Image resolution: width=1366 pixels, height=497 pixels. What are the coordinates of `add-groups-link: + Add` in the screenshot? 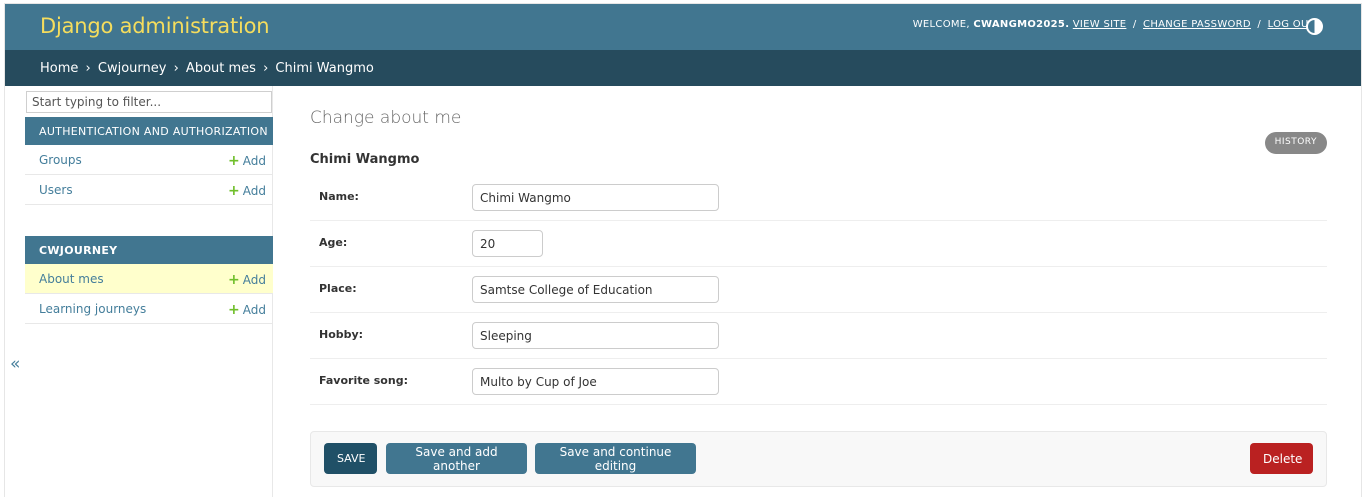 It's located at (247, 161).